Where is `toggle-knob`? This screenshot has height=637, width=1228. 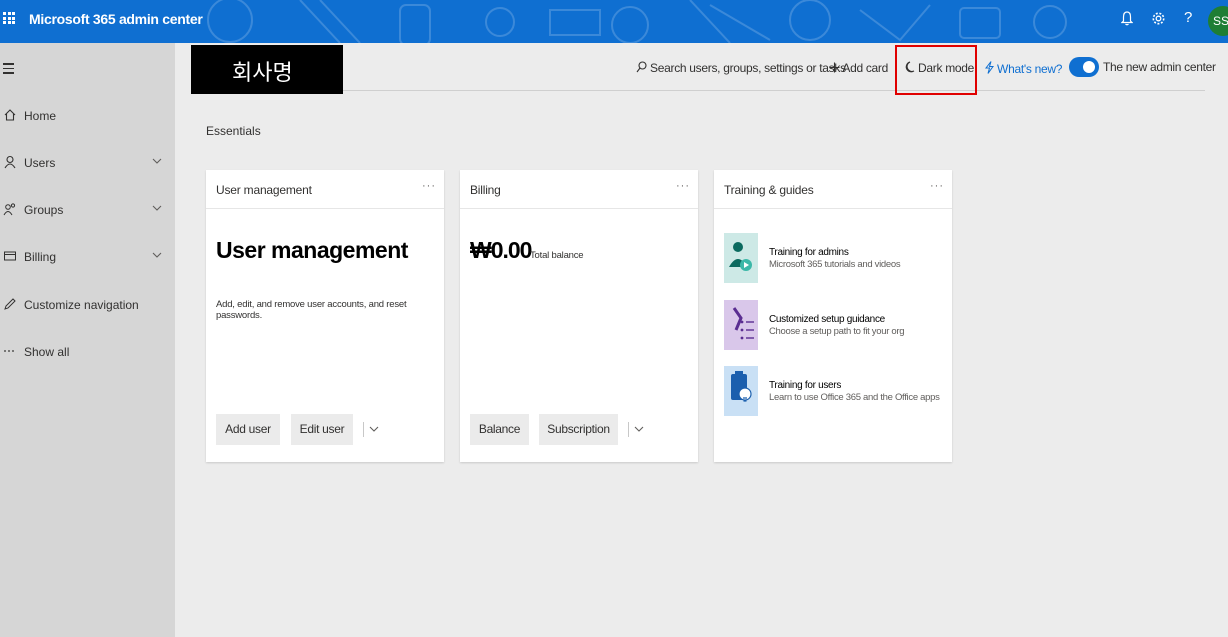
toggle-knob is located at coordinates (1089, 67).